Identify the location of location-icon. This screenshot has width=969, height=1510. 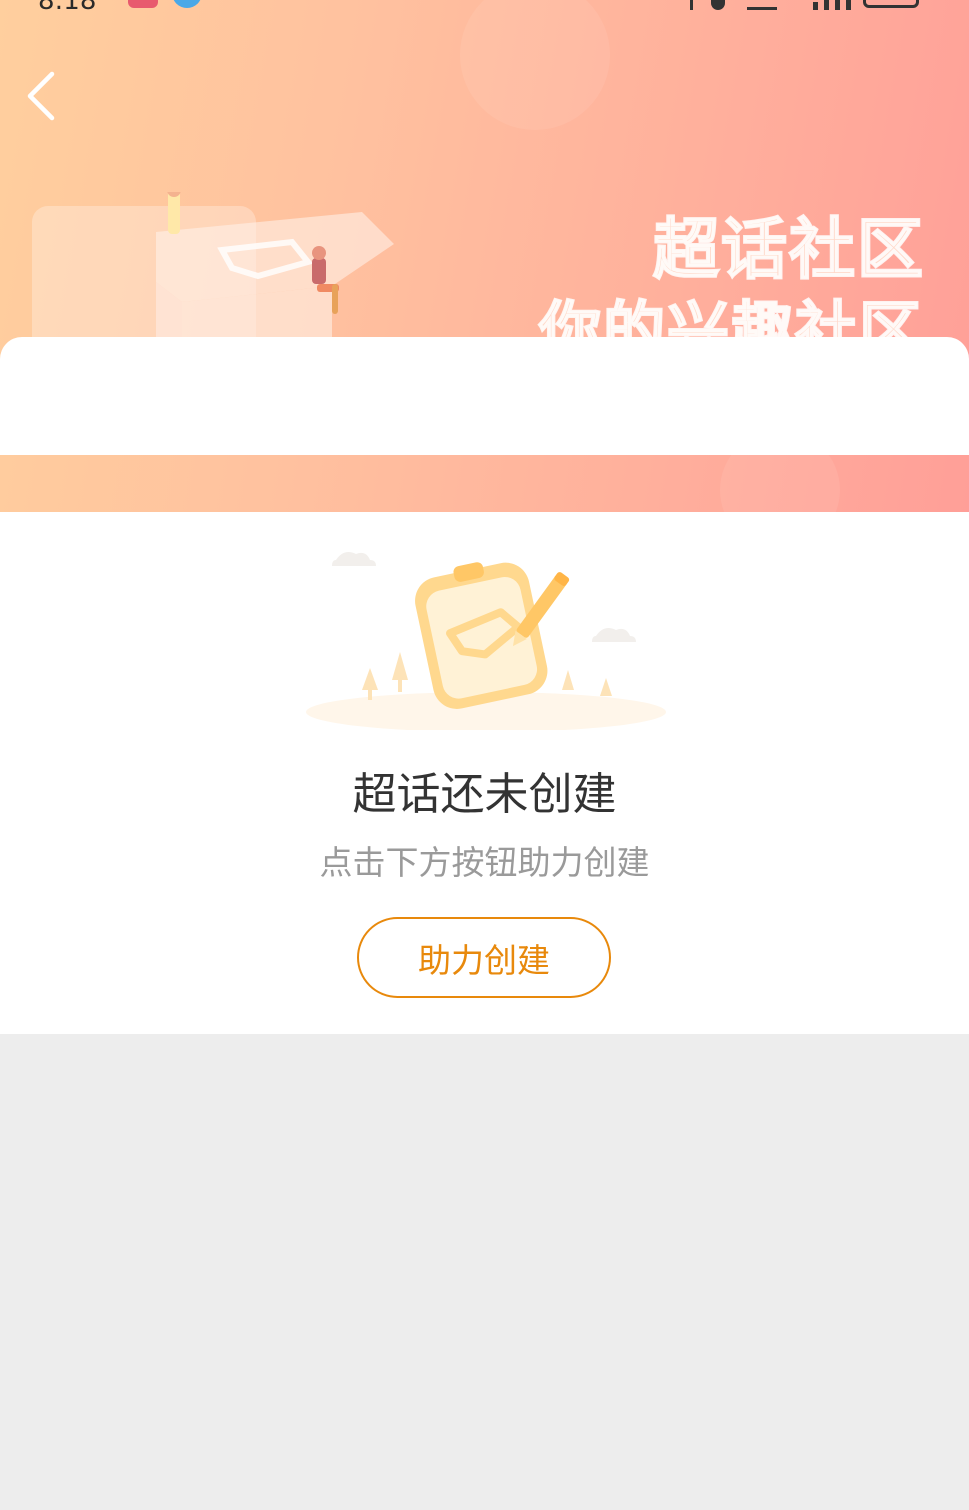
(718, 5).